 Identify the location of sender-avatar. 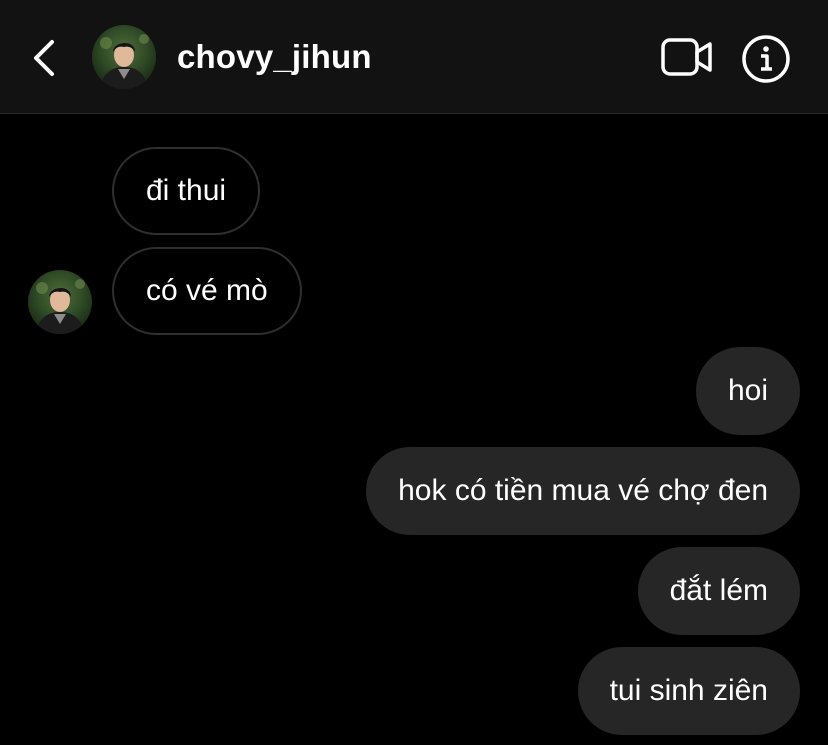
(60, 302).